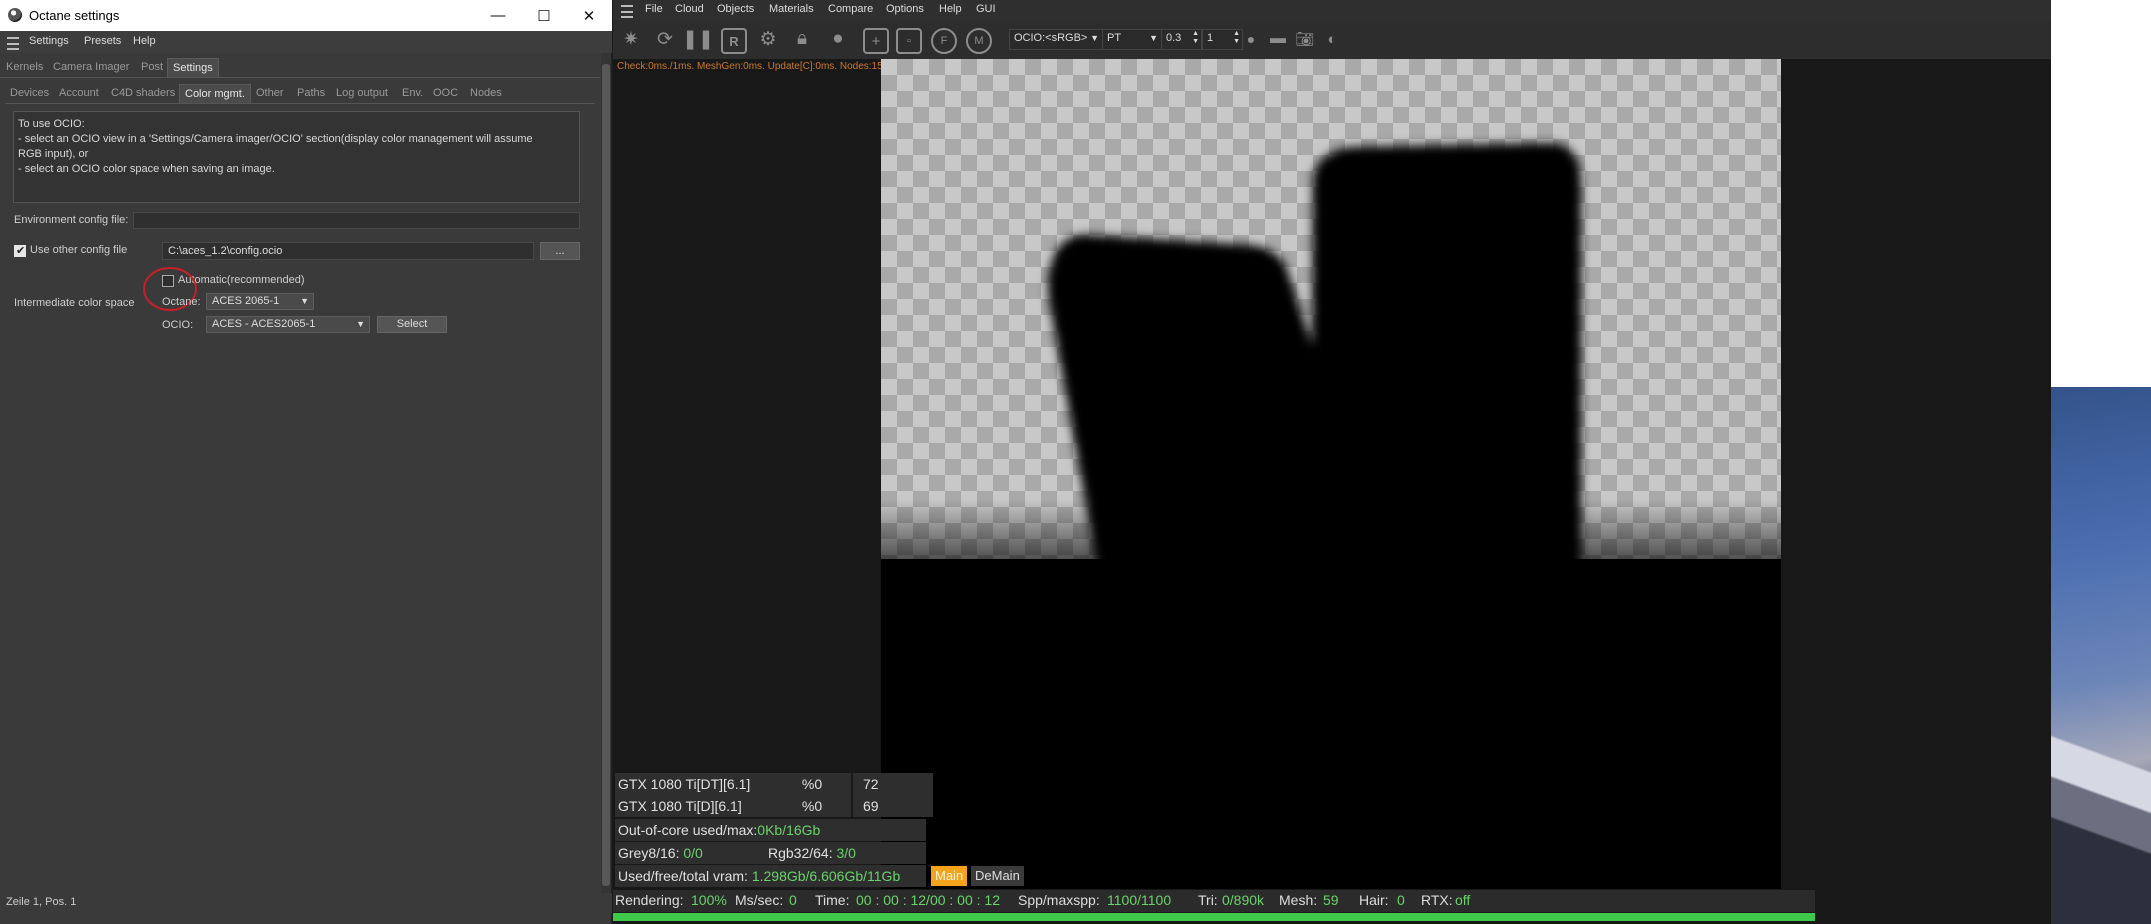 Image resolution: width=2151 pixels, height=924 pixels. What do you see at coordinates (79, 93) in the screenshot?
I see `tab-account: Account` at bounding box center [79, 93].